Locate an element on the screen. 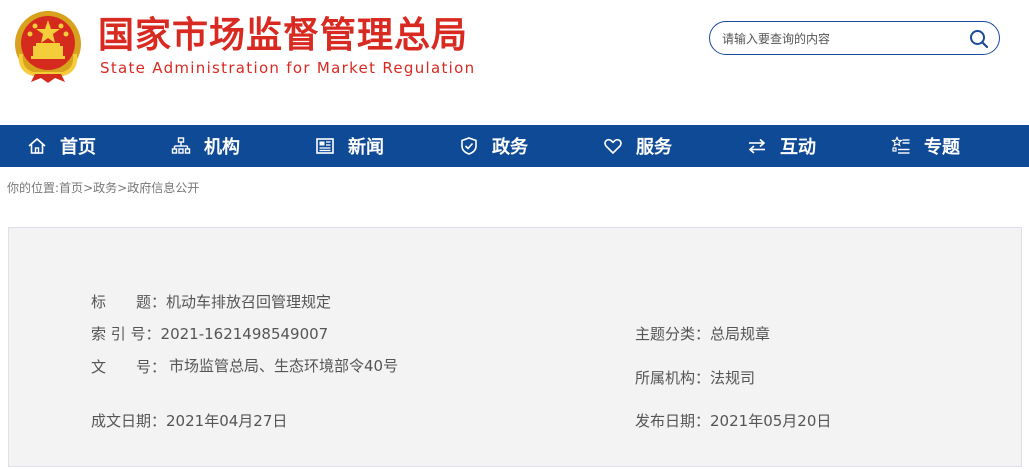 This screenshot has height=469, width=1029. site-title-cn: 国家市场监督管理总局 is located at coordinates (283, 35).